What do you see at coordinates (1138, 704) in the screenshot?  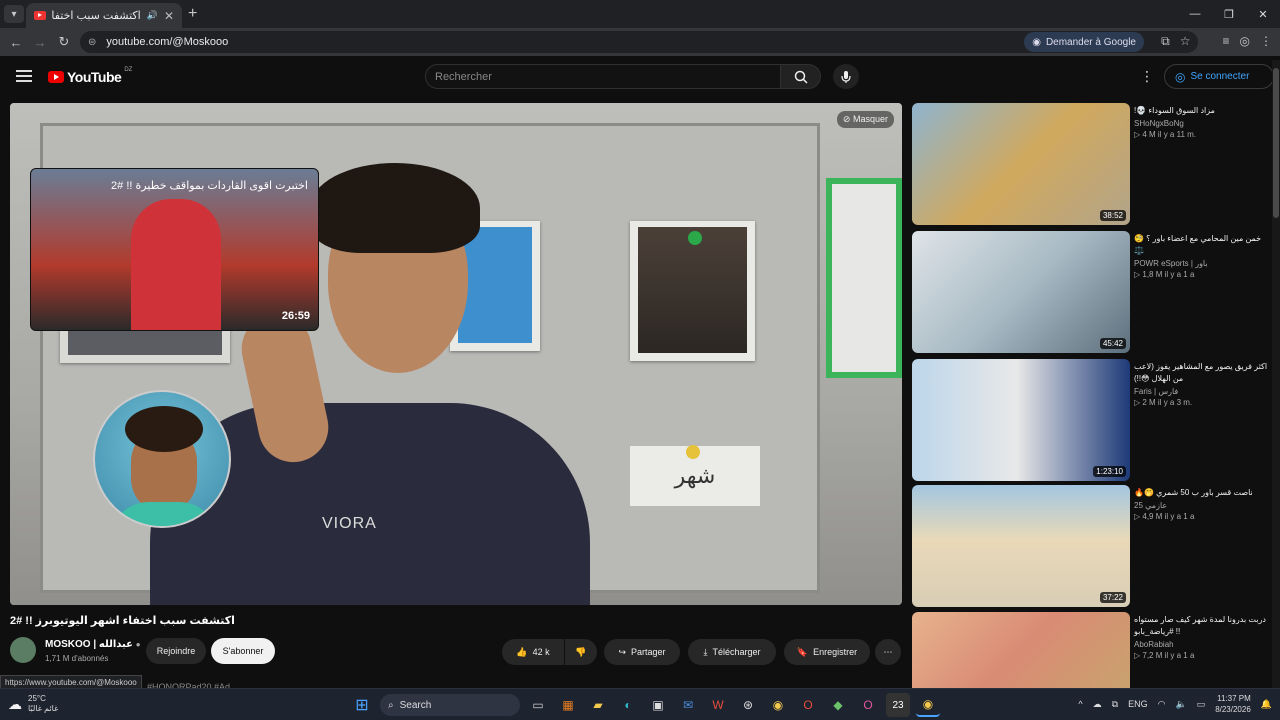 I see `language-indicator: ENG` at bounding box center [1138, 704].